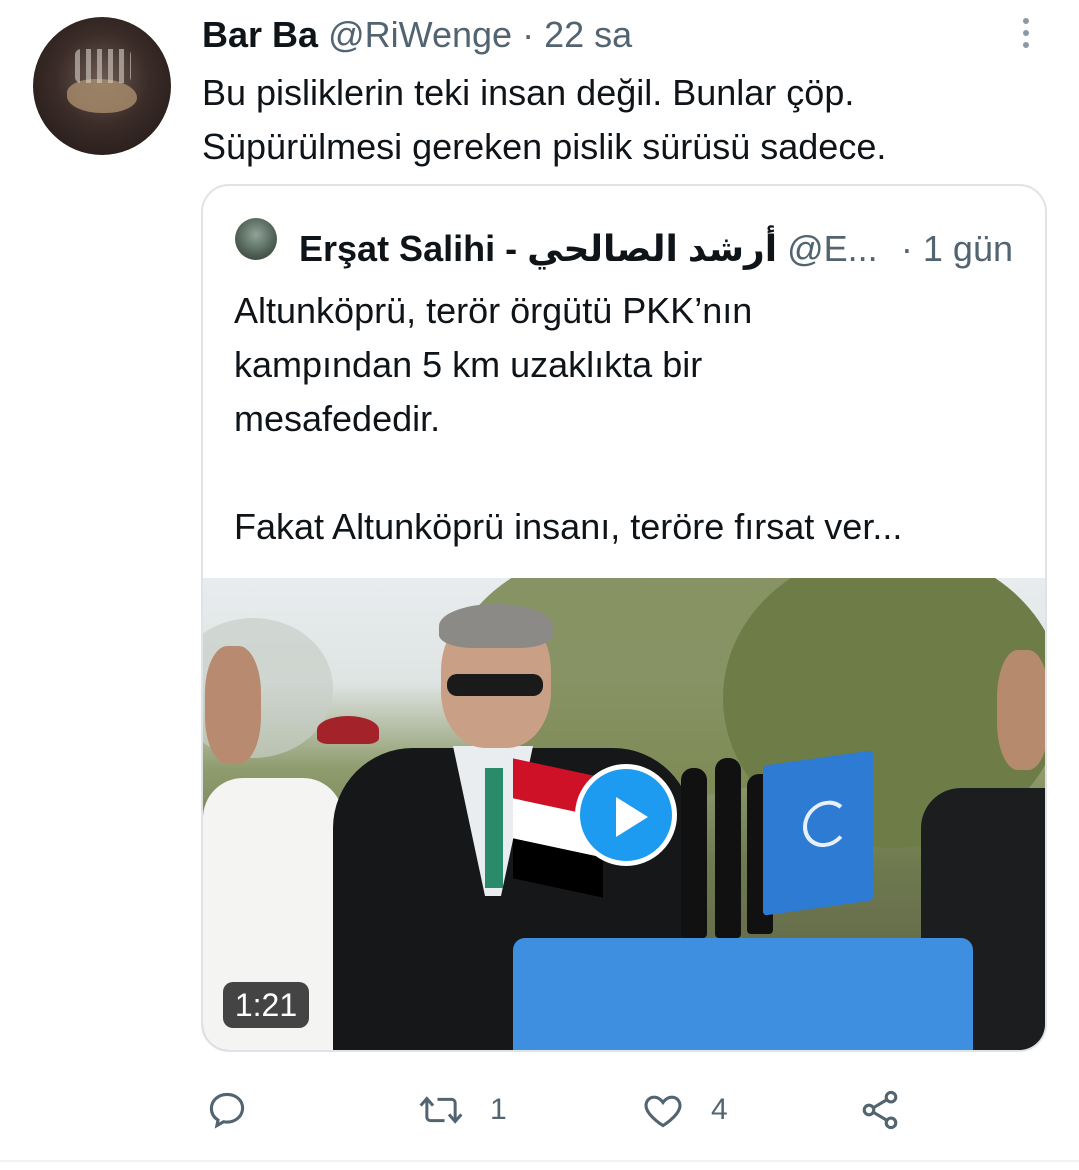 This screenshot has height=1170, width=1079. What do you see at coordinates (441, 1110) in the screenshot?
I see `retweet-icon` at bounding box center [441, 1110].